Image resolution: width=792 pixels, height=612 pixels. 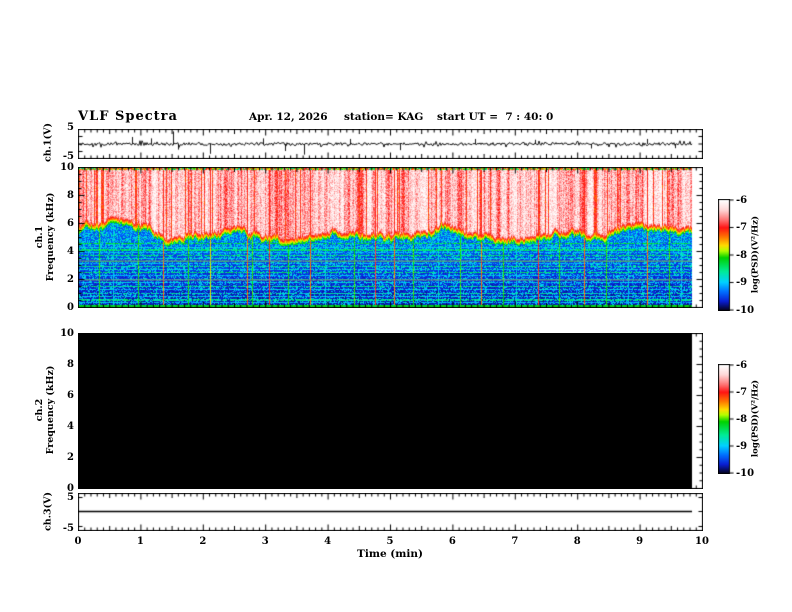 I want to click on ch1-voltage-waveform-plot, so click(x=390, y=144).